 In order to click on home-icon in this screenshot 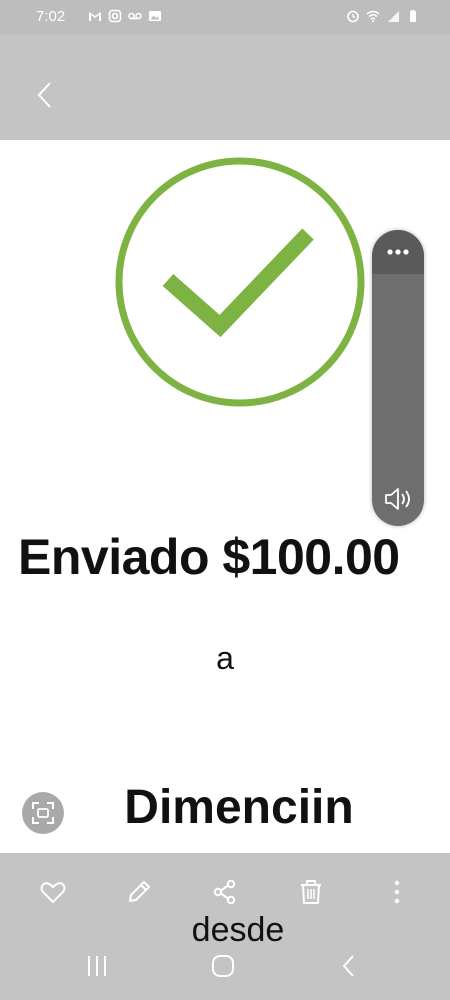, I will do `click(223, 966)`.